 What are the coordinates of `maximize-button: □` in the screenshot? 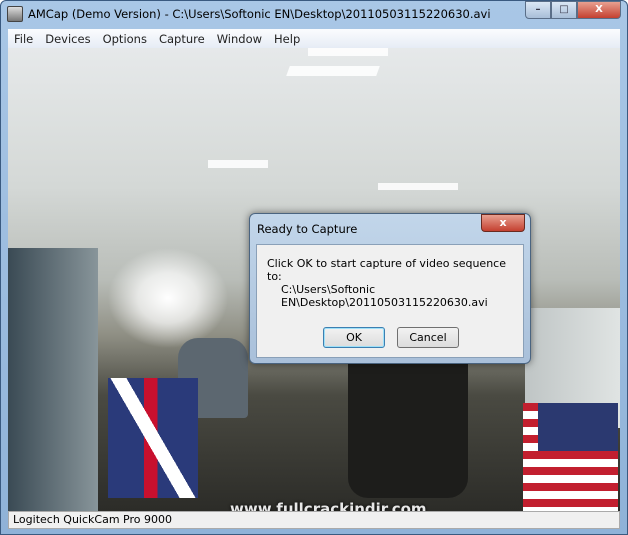 It's located at (564, 10).